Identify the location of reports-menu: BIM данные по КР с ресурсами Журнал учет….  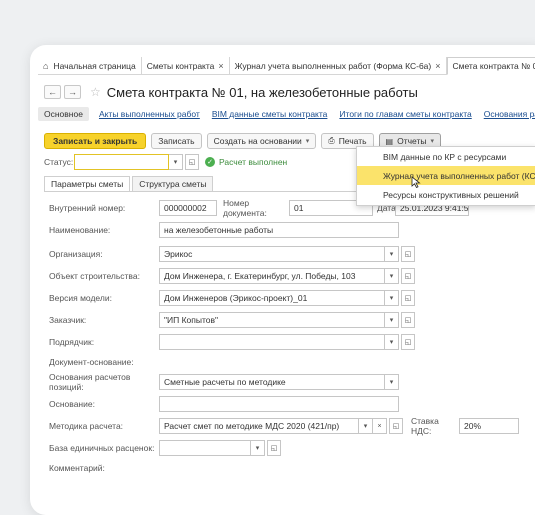
(445, 176).